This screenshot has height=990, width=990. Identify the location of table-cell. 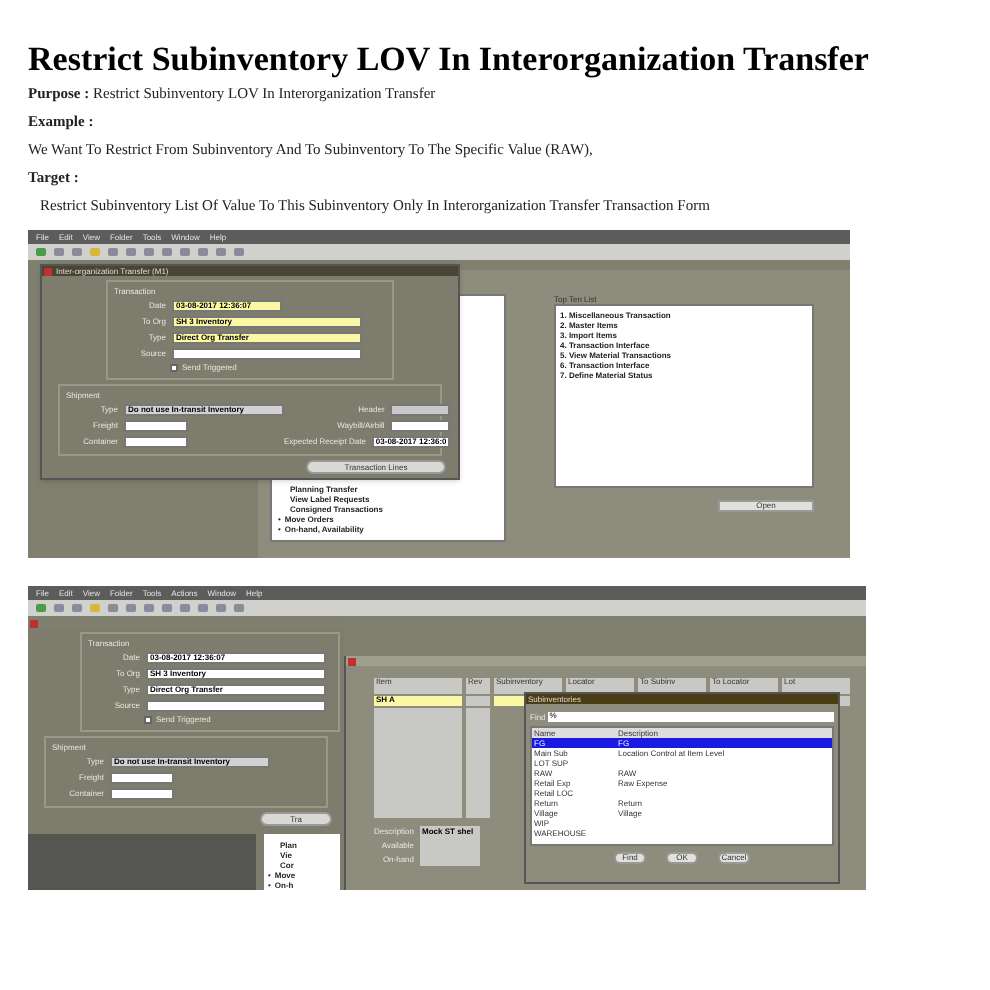
(478, 701).